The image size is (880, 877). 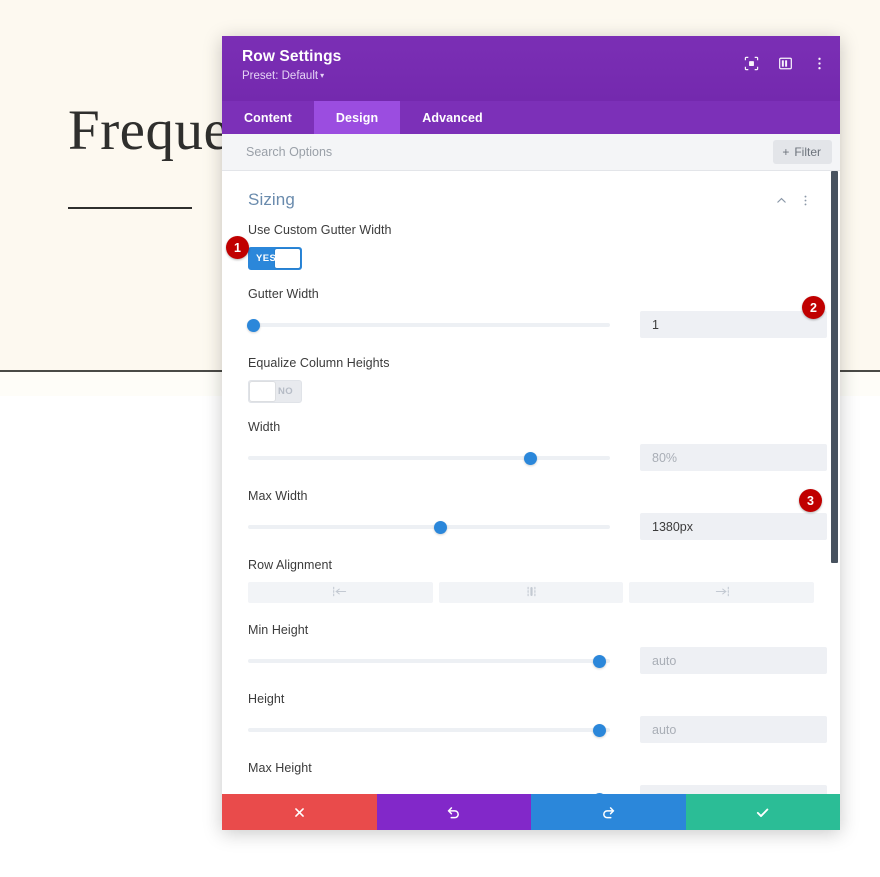 What do you see at coordinates (285, 391) in the screenshot?
I see `toggle-label: NO` at bounding box center [285, 391].